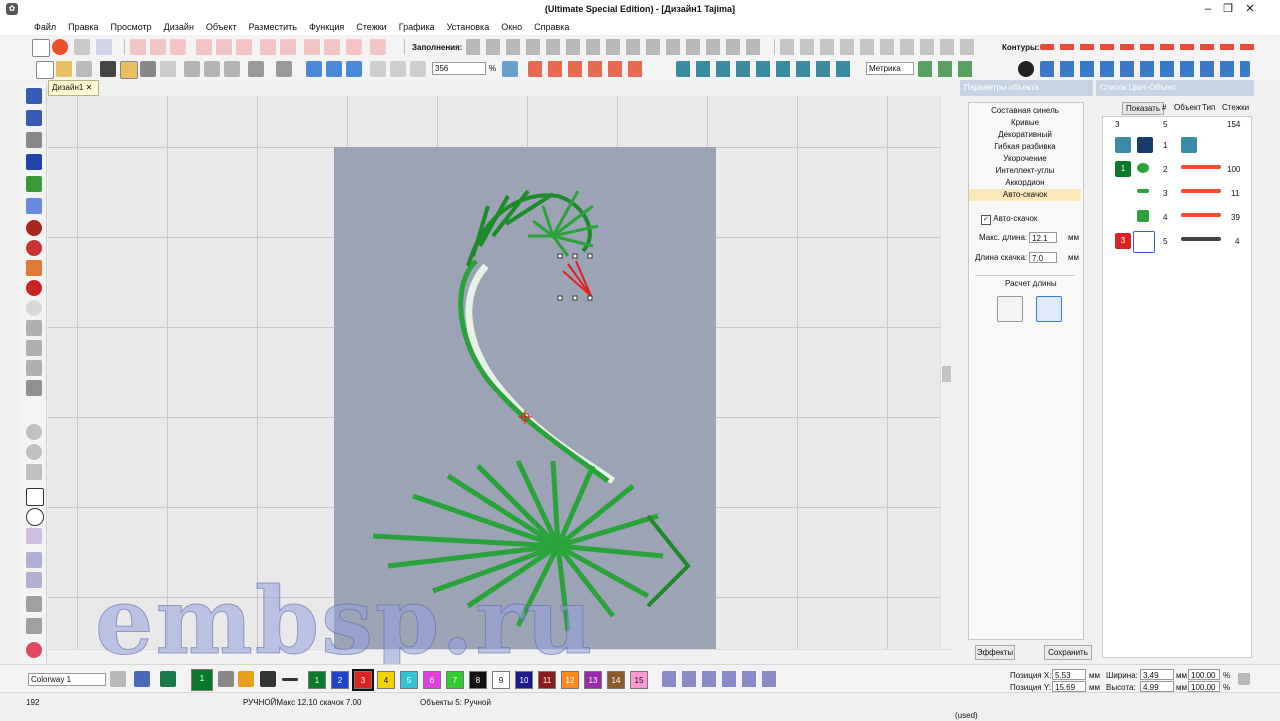 This screenshot has width=1280, height=721. Describe the element at coordinates (1025, 159) in the screenshot. I see `effect-shortening: Укорочение` at that location.